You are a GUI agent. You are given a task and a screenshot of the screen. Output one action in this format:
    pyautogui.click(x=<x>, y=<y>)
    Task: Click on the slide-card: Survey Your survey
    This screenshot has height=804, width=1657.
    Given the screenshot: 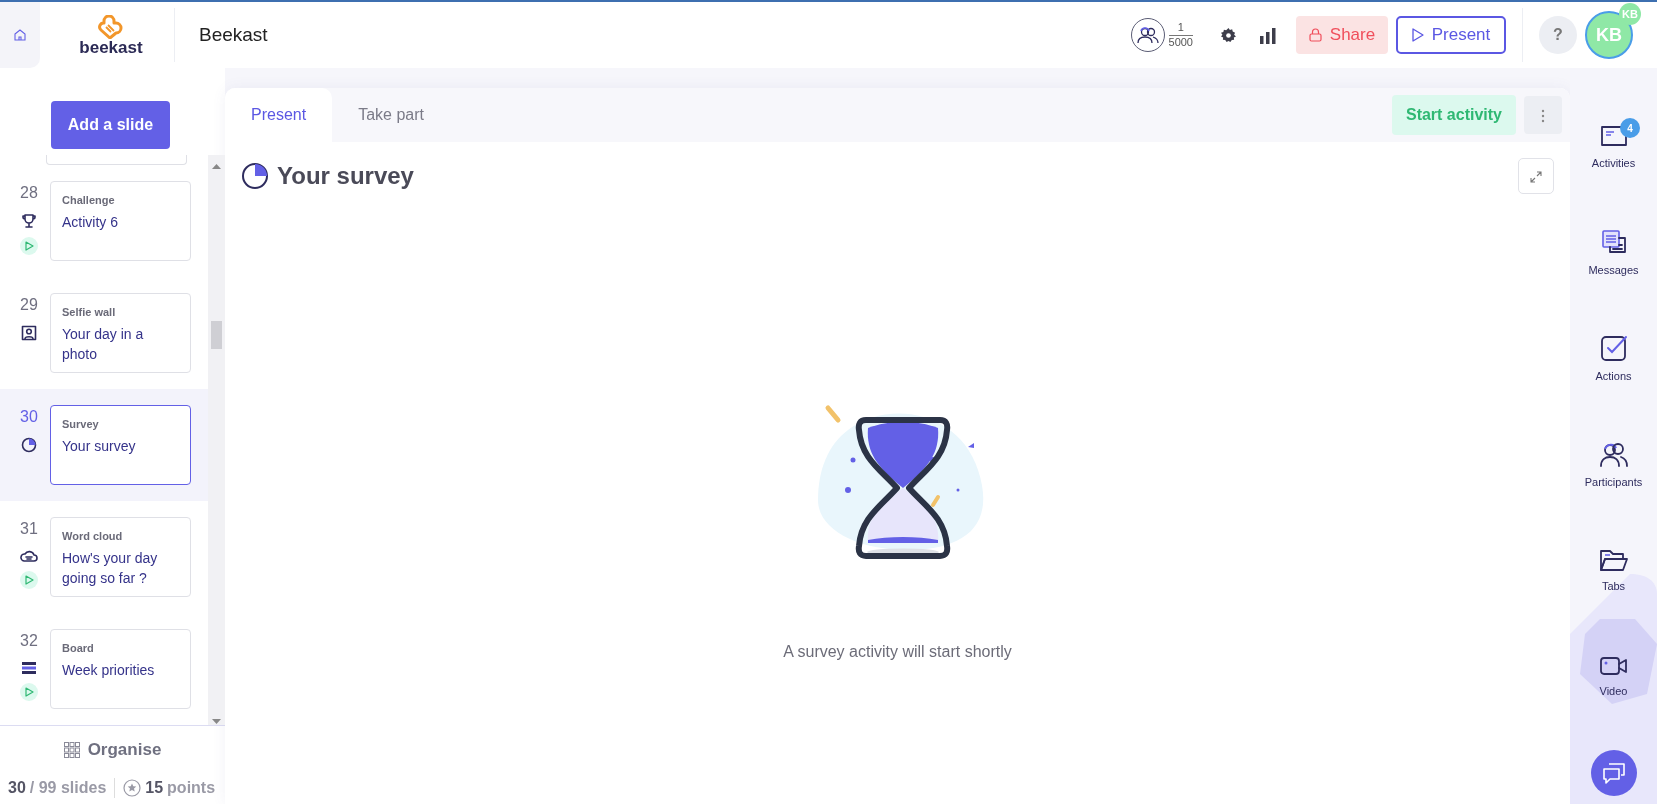 What is the action you would take?
    pyautogui.click(x=120, y=445)
    